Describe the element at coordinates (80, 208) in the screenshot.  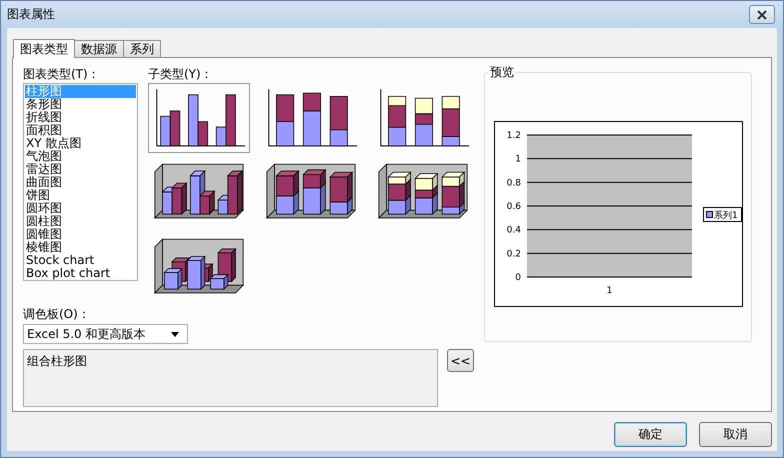
I see `chart-type-item: 圆环图` at that location.